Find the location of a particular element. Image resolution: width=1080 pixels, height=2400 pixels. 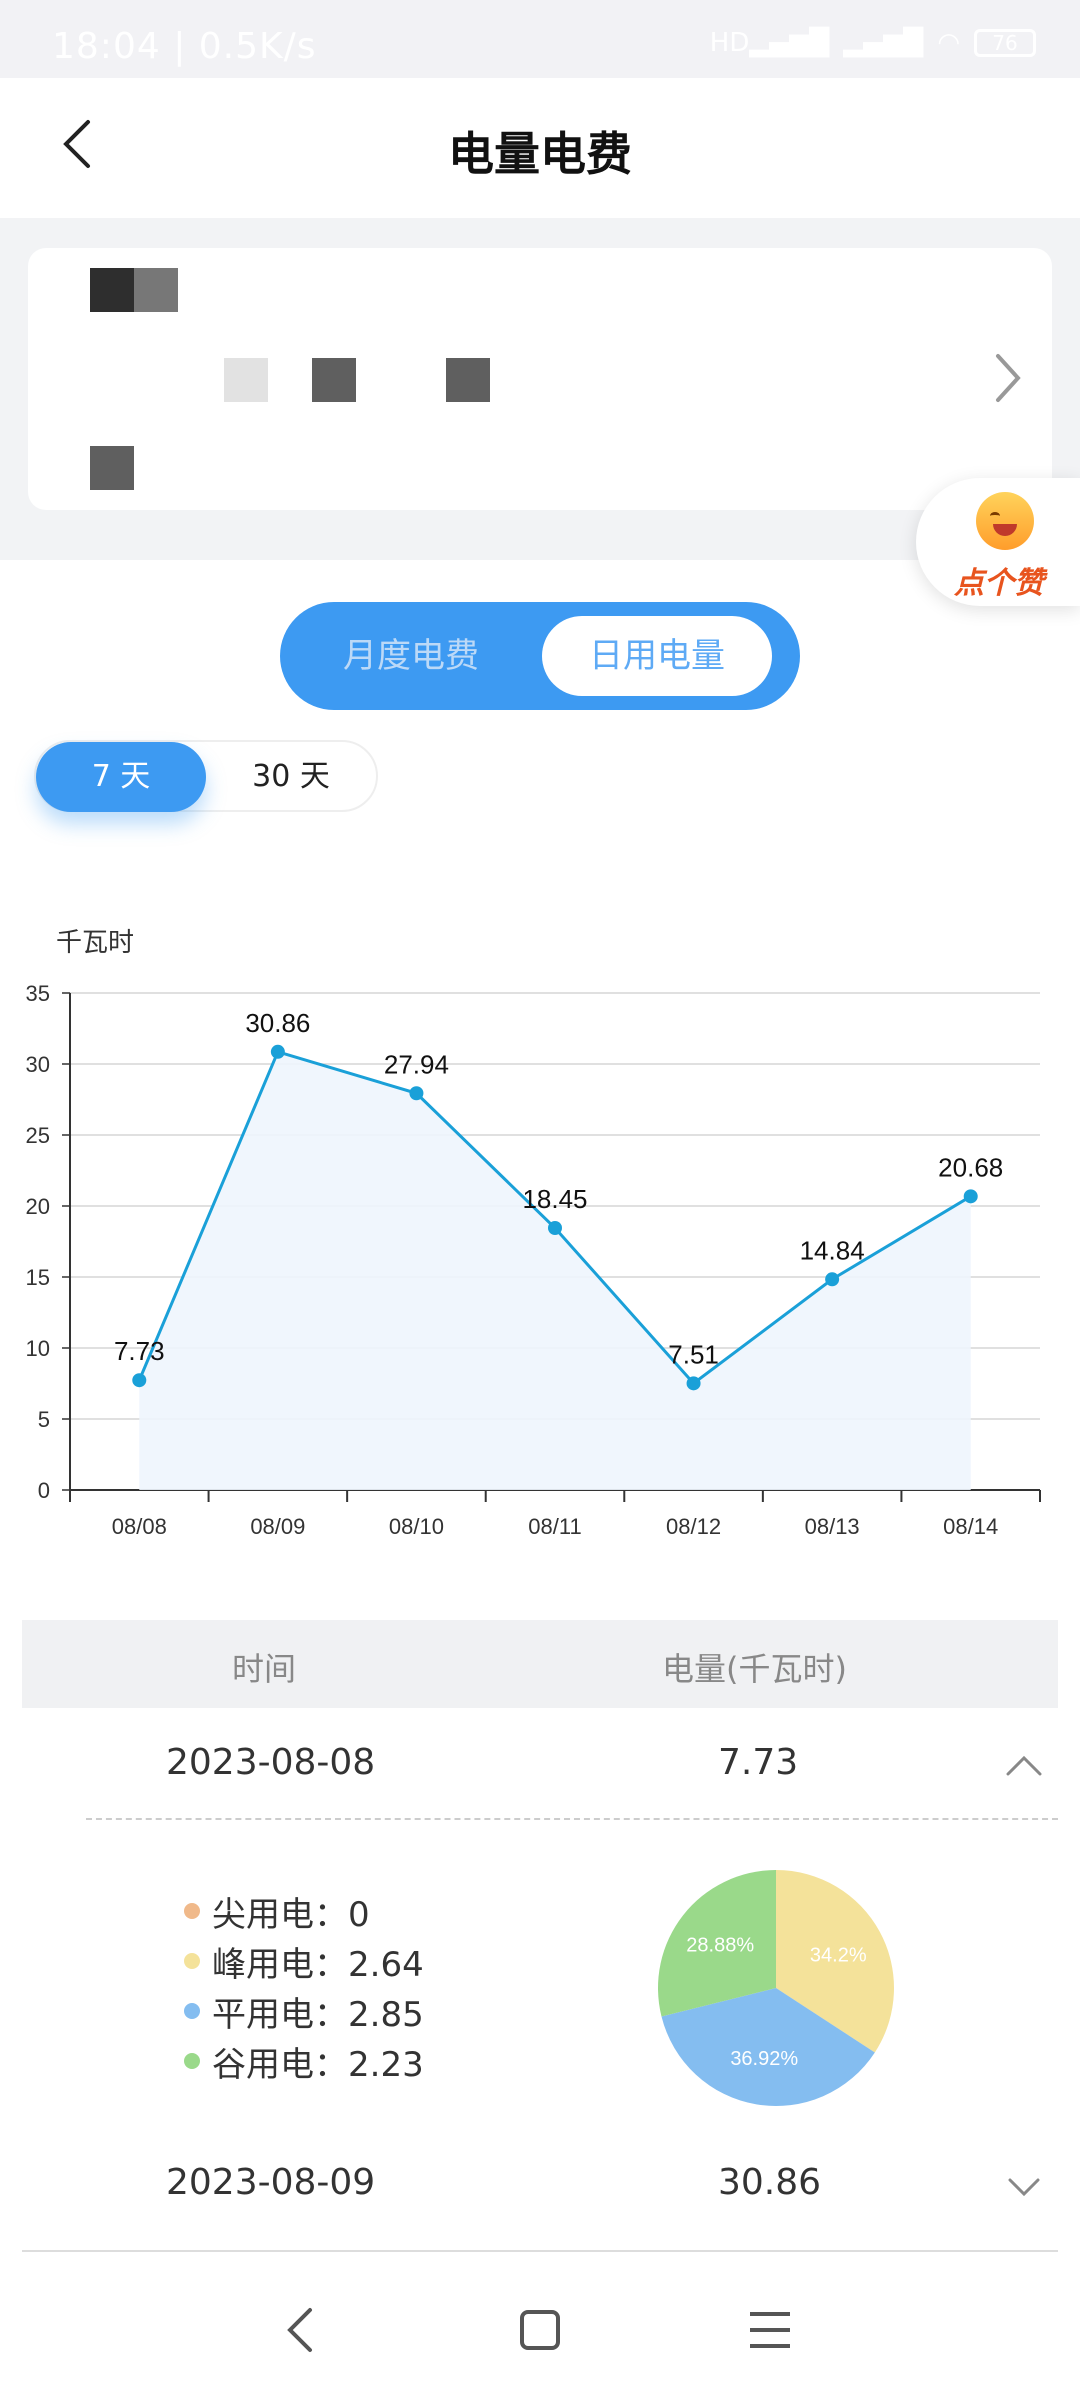

status-bar: 18:04 | 0.5K/s HD▂▄▆█ ▂▄▆█ ◠ 76 is located at coordinates (540, 39).